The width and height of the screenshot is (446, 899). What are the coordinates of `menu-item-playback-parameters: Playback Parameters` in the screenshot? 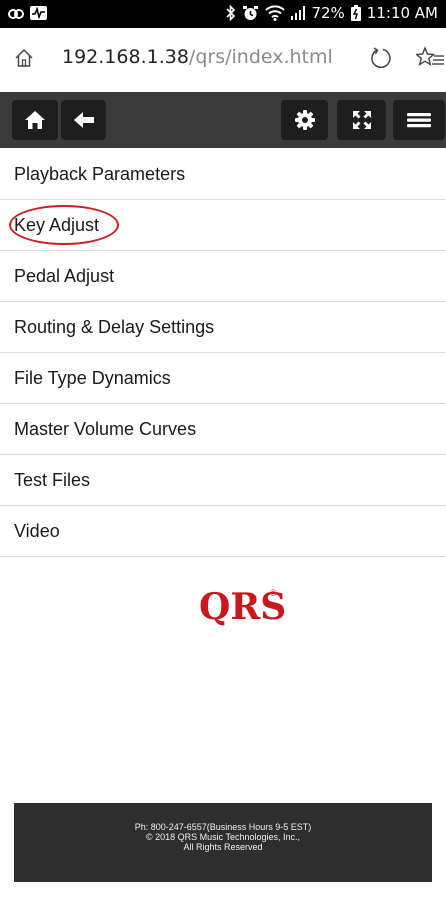 It's located at (223, 174).